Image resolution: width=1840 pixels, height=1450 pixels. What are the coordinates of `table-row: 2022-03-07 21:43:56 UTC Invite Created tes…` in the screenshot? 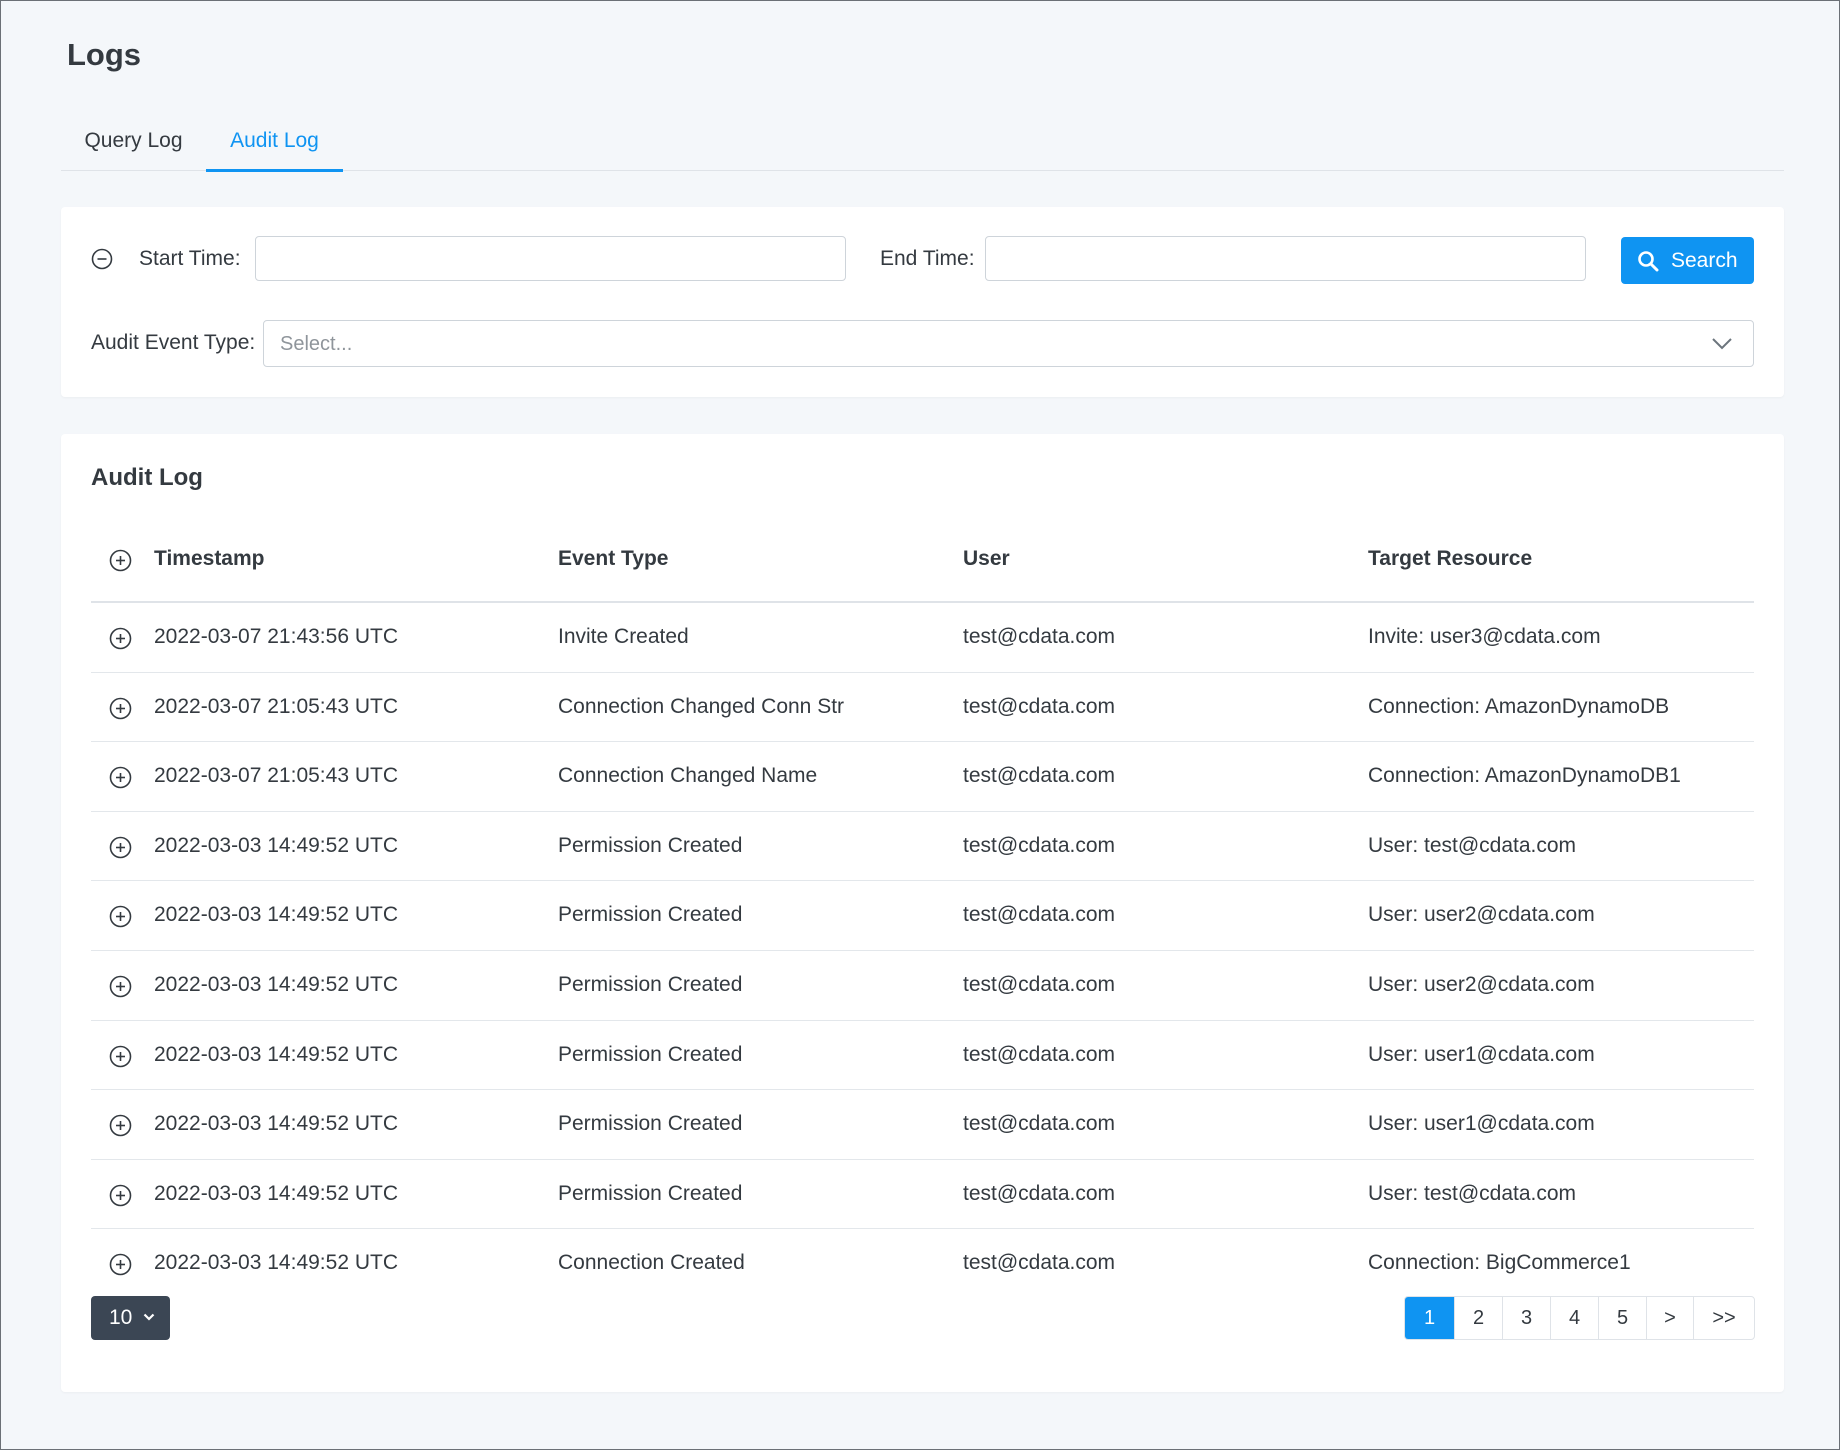 It's located at (922, 638).